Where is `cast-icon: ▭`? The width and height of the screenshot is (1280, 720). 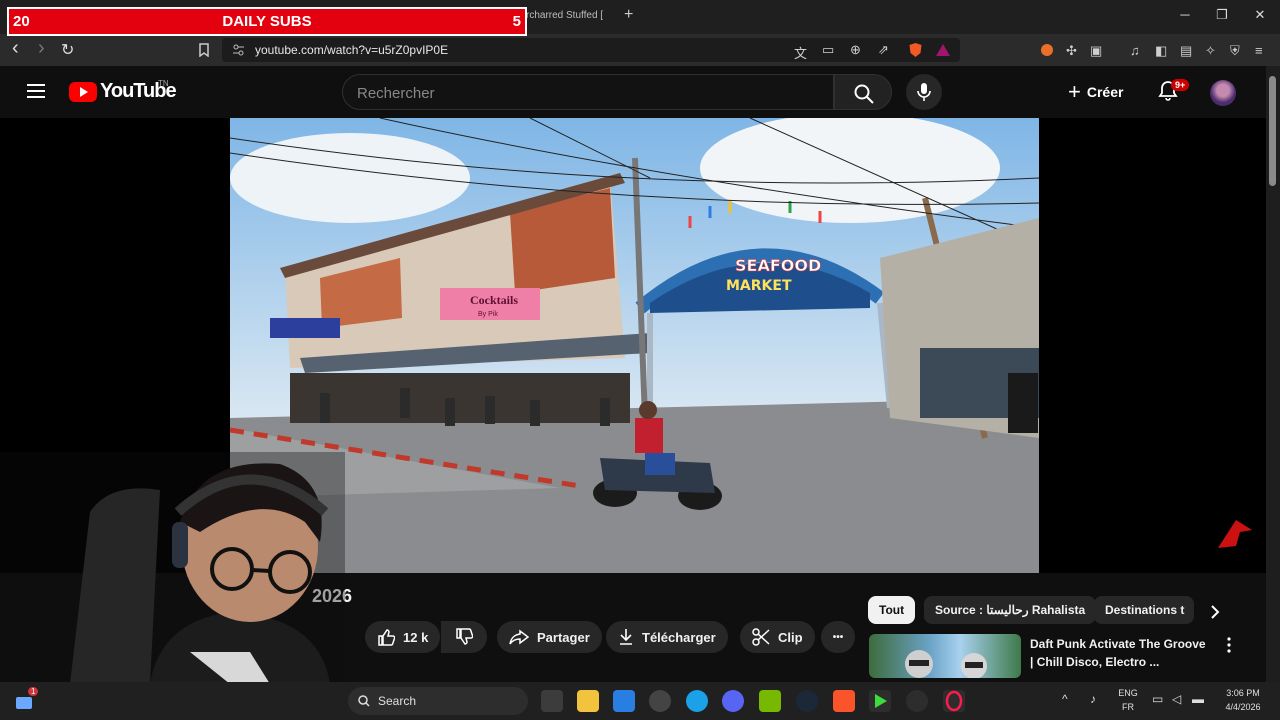 cast-icon: ▭ is located at coordinates (828, 50).